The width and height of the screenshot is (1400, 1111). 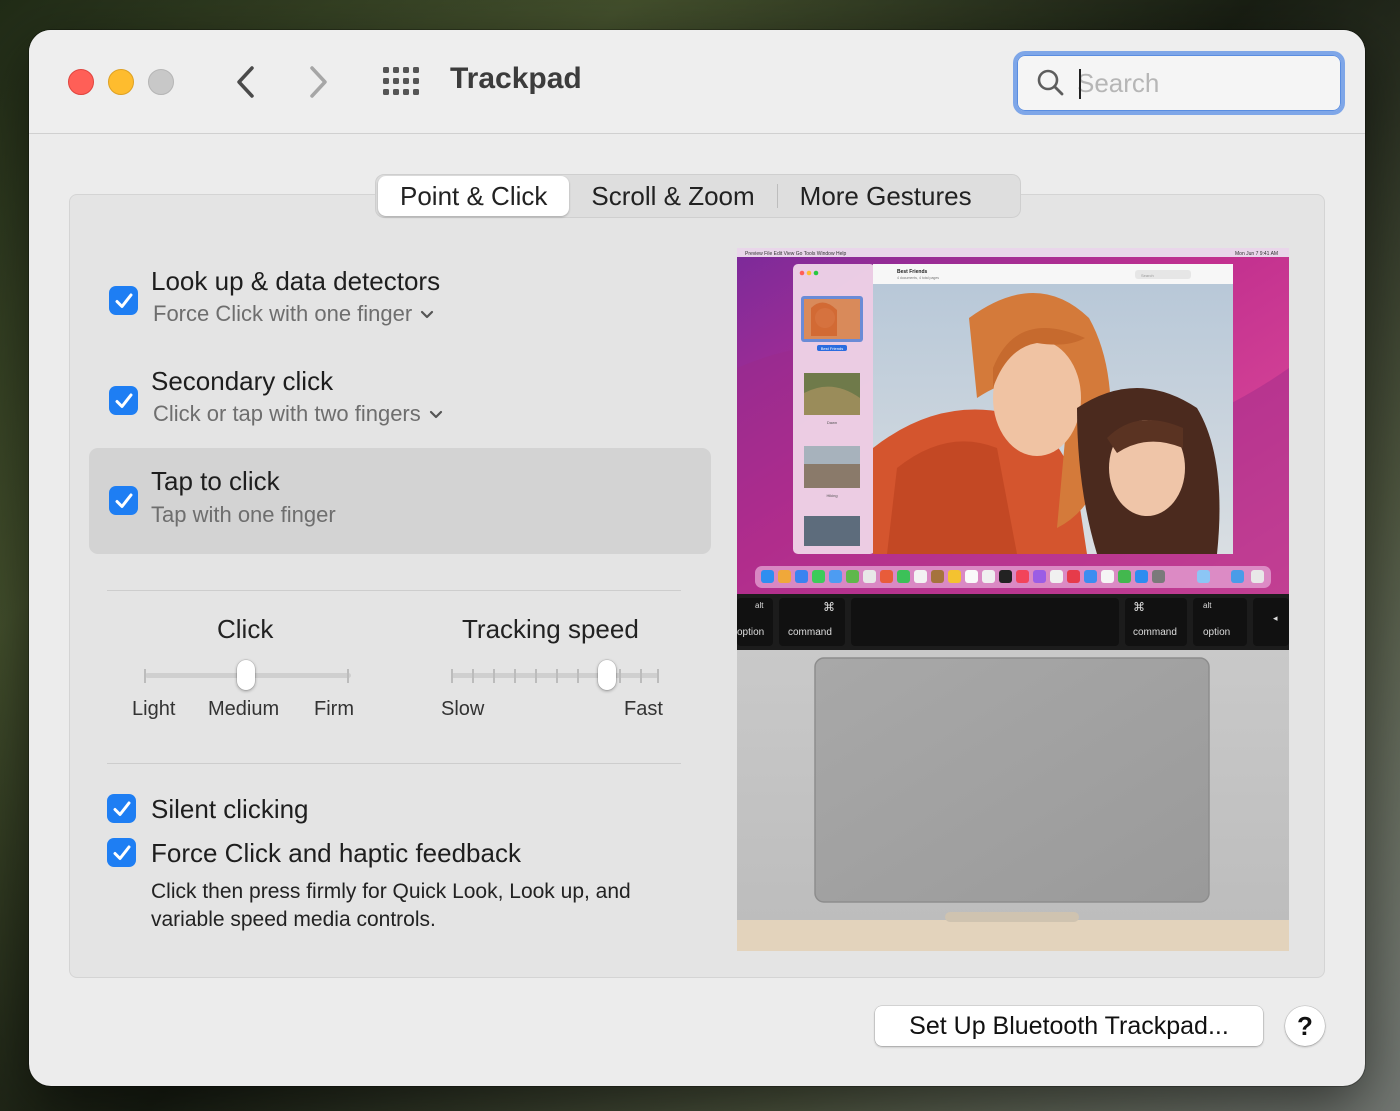 I want to click on option-tap-to-click: Tap to click Tap with one finger, so click(x=400, y=501).